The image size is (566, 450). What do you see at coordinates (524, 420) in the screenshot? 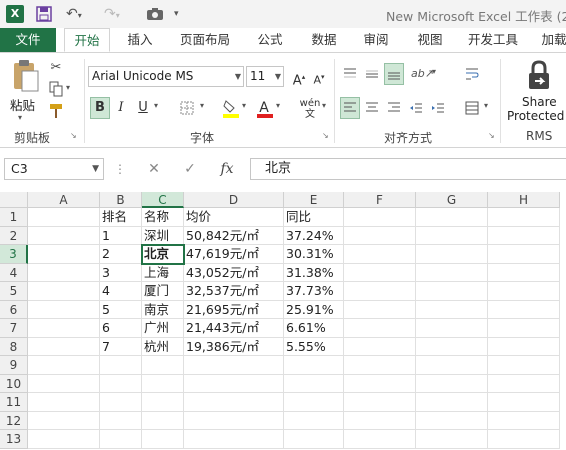
I see `cell-h12` at bounding box center [524, 420].